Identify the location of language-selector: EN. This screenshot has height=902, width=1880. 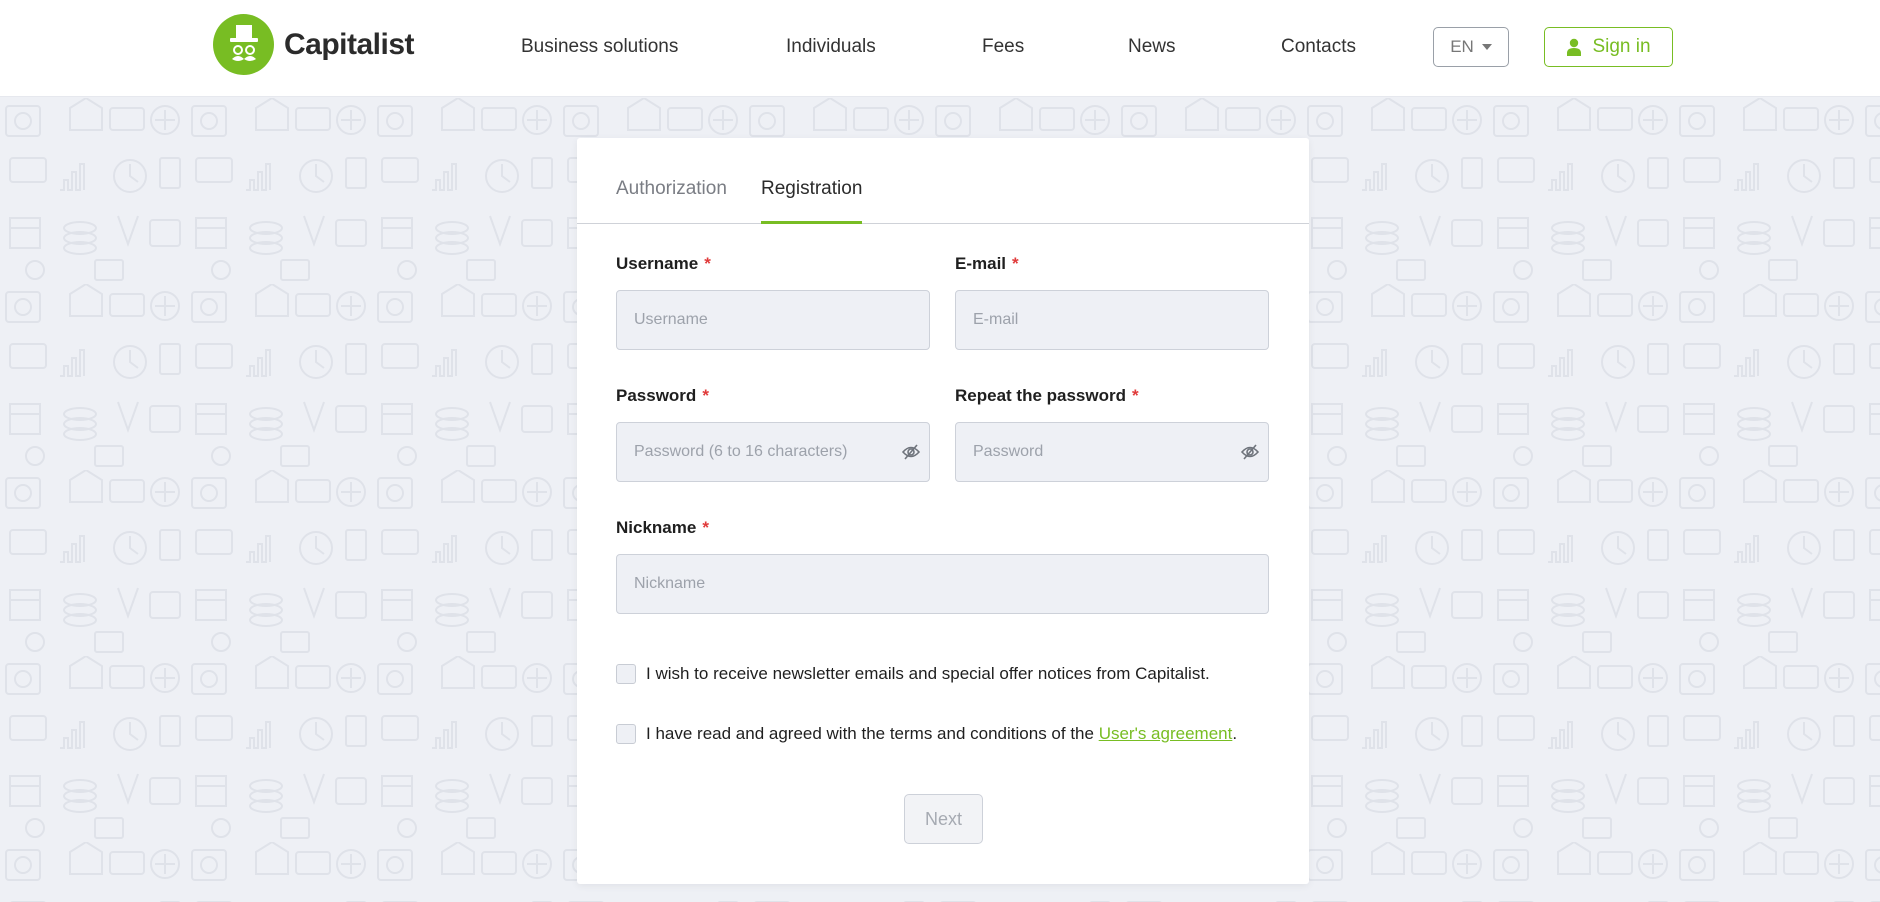
(1471, 47).